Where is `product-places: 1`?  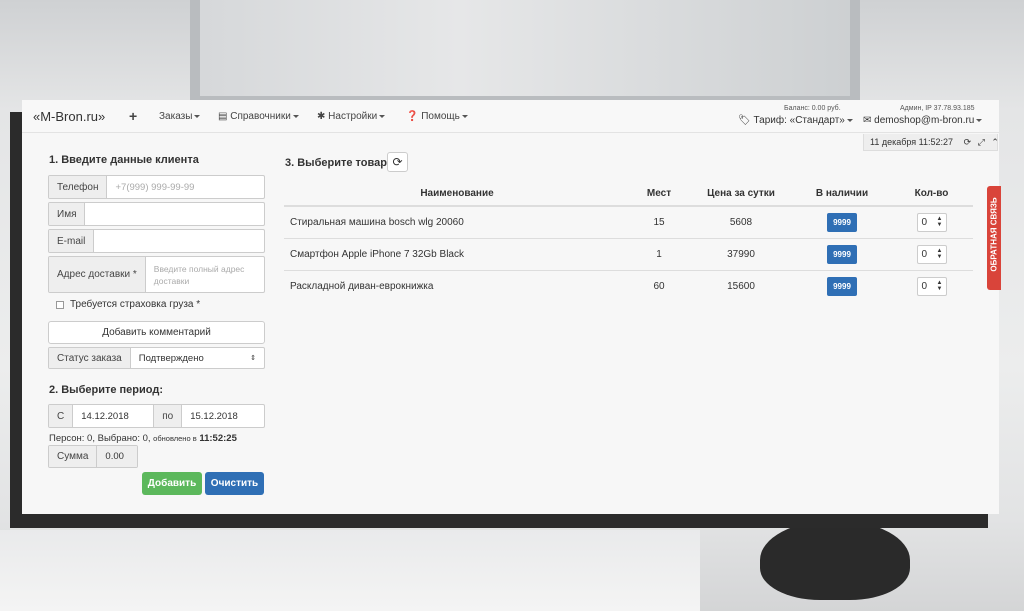 product-places: 1 is located at coordinates (659, 253).